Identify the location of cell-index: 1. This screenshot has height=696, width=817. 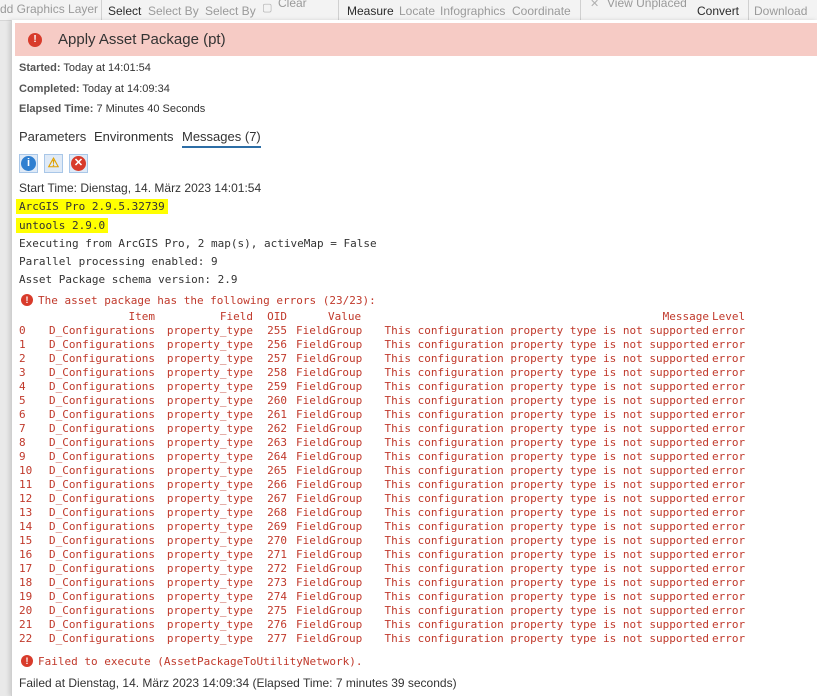
(22, 344).